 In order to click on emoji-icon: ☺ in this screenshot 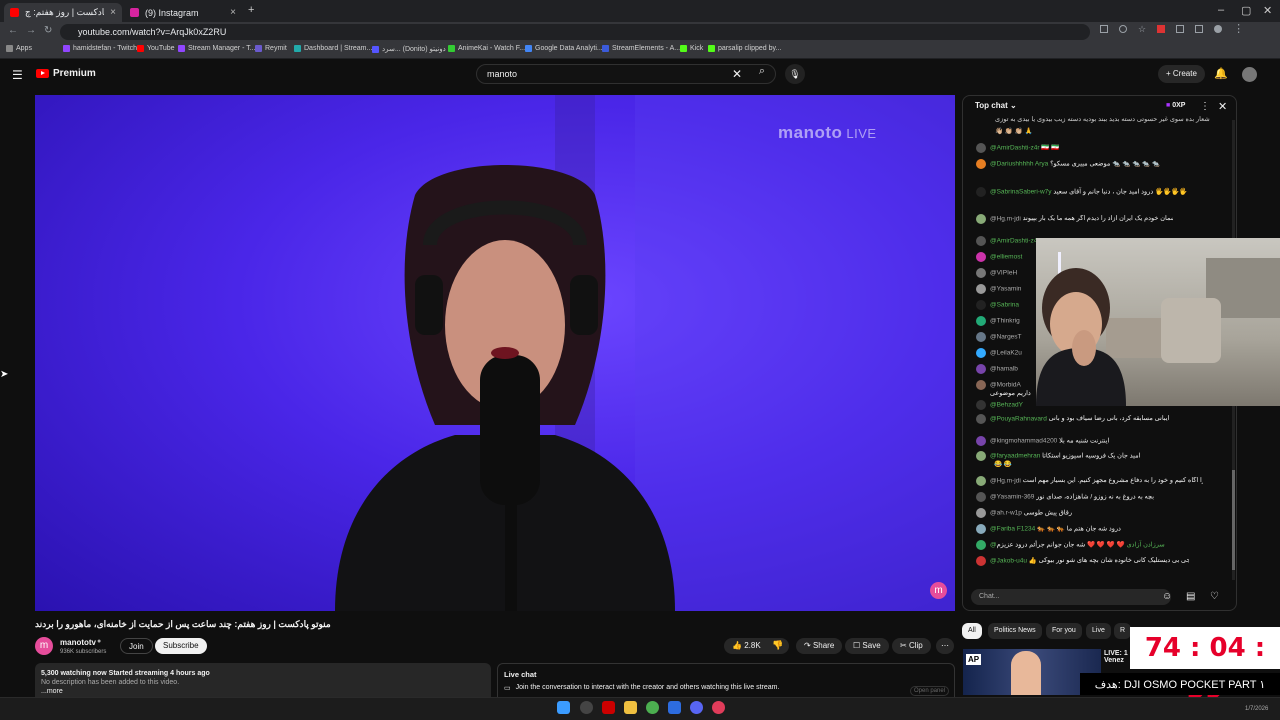, I will do `click(1167, 596)`.